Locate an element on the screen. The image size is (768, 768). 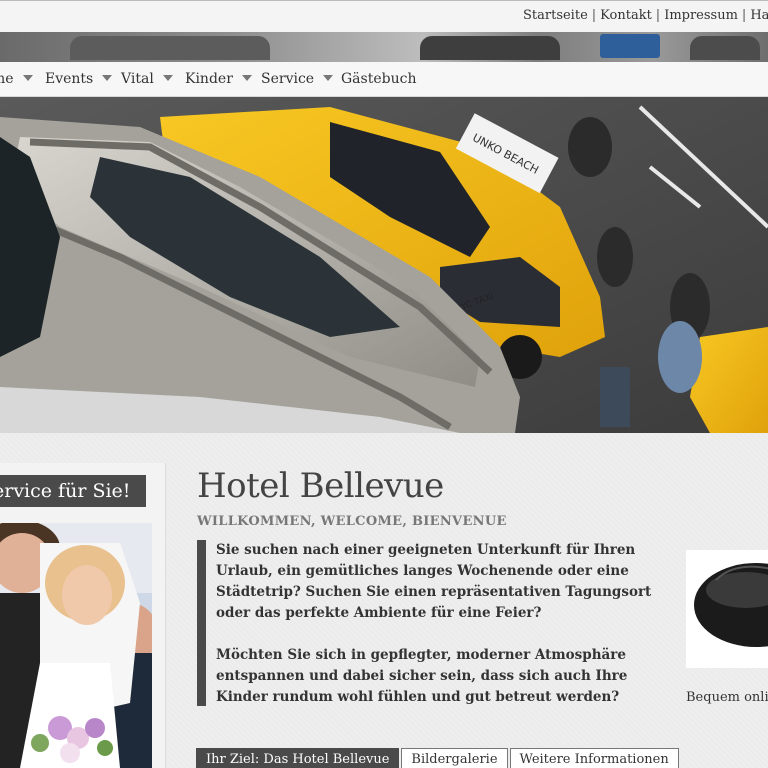
online-booking-caption: Bequem onlin is located at coordinates (727, 697).